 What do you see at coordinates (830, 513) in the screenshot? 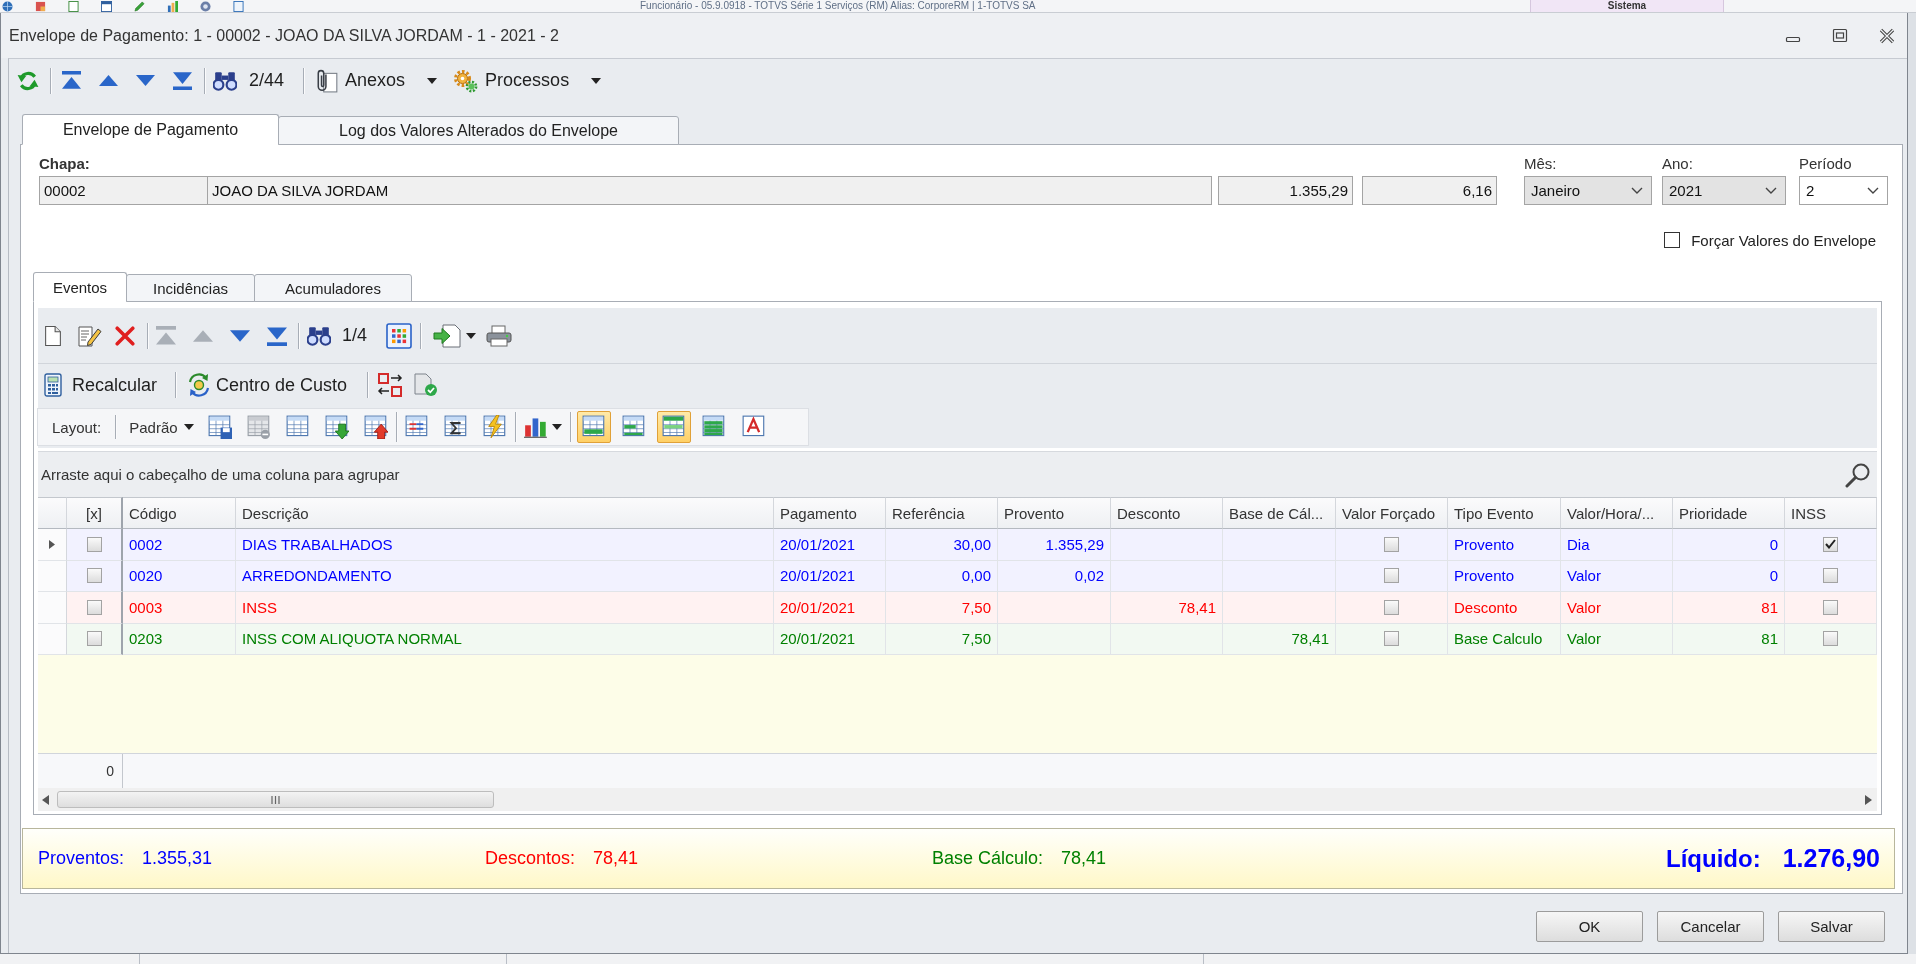
I see `column-header: Pagamento` at bounding box center [830, 513].